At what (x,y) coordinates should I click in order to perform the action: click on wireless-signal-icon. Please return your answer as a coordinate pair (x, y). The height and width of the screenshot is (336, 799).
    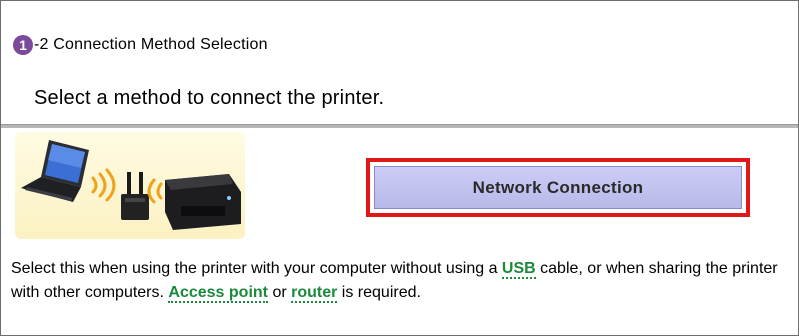
    Looking at the image, I should click on (103, 185).